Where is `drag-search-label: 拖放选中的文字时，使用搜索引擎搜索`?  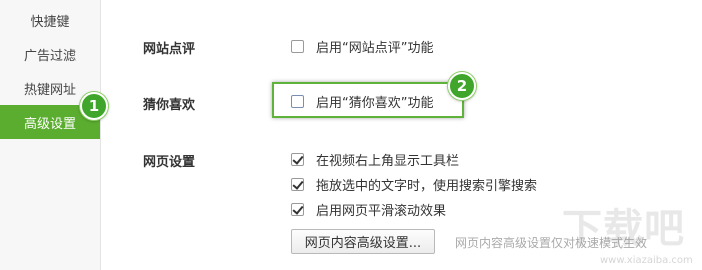 drag-search-label: 拖放选中的文字时，使用搜索引擎搜索 is located at coordinates (427, 186).